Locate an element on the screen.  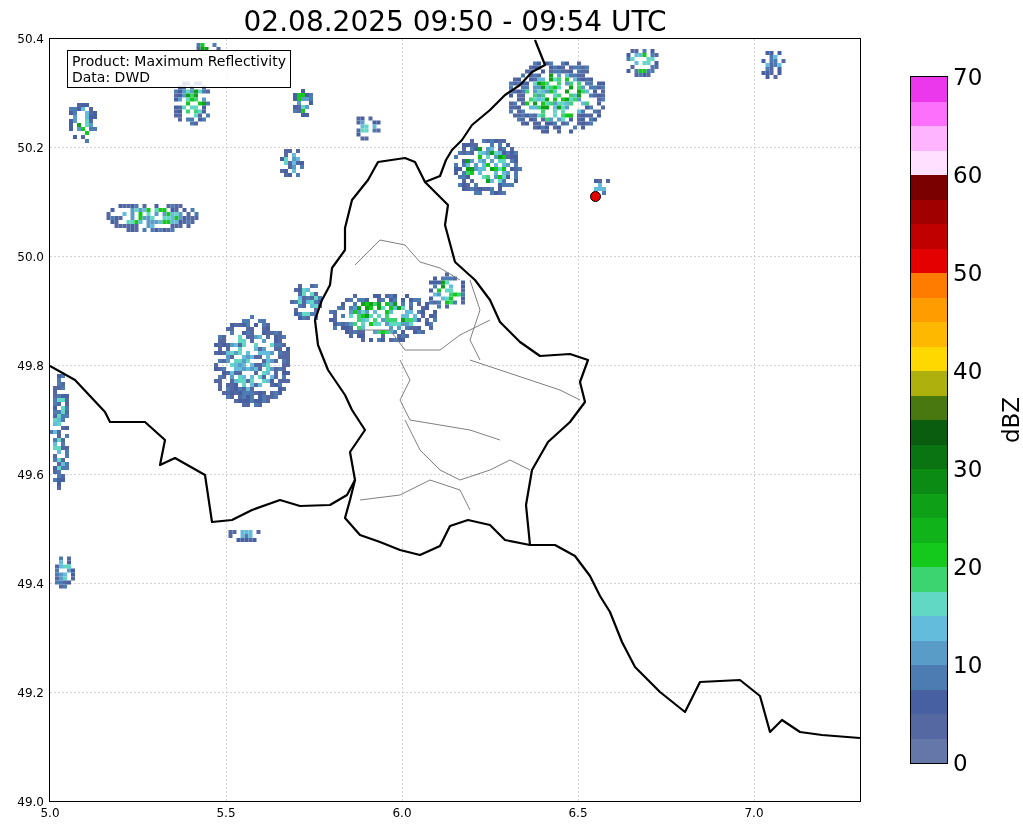
colorbar-label: dBZ is located at coordinates (1010, 420).